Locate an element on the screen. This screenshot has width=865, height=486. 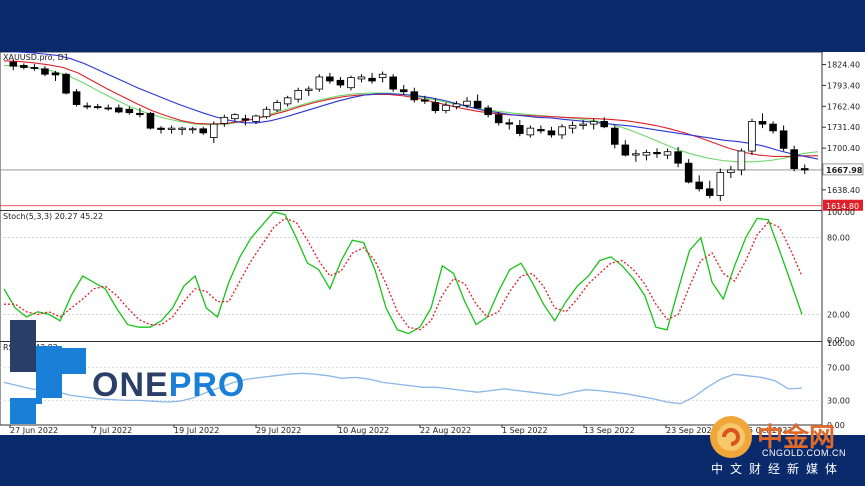
stoch-tick-label: 100.00 is located at coordinates (841, 212).